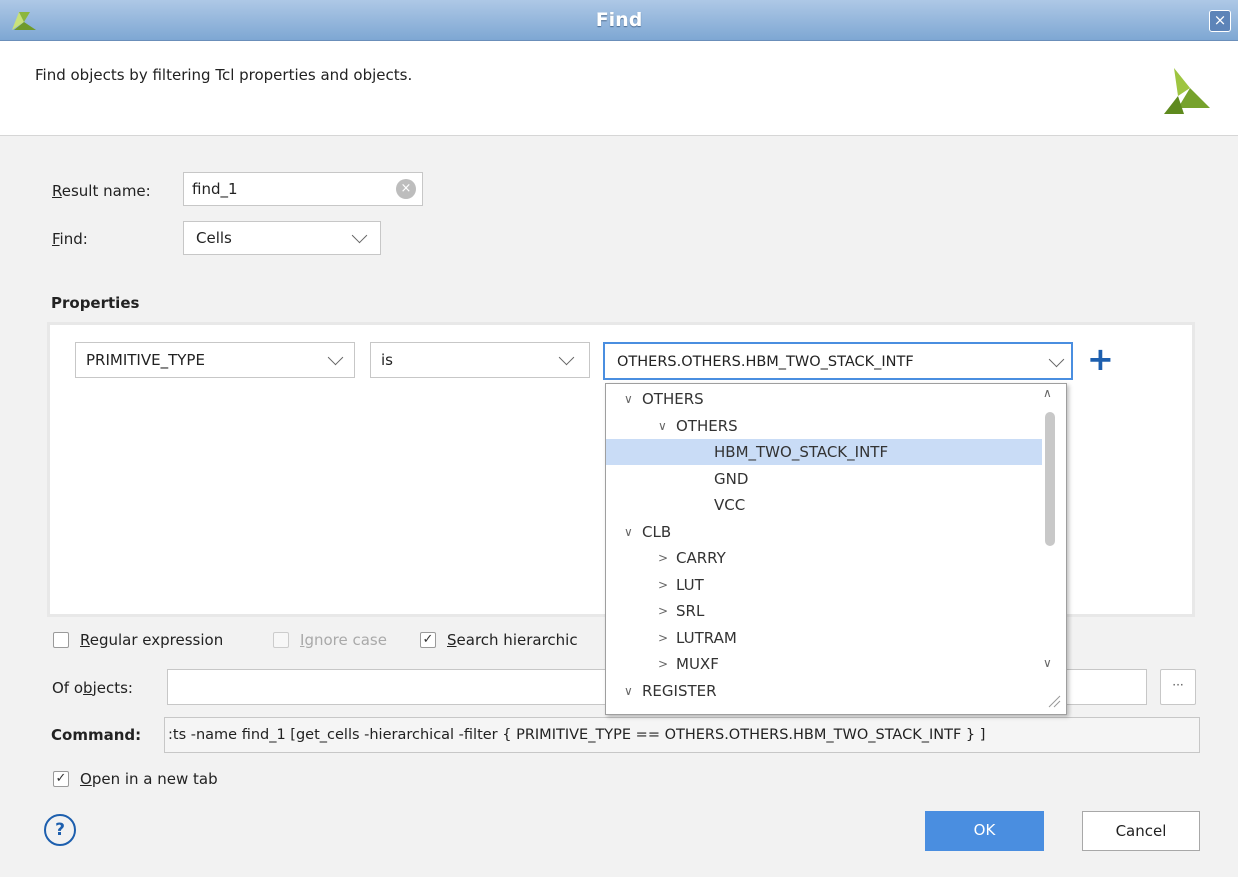 The height and width of the screenshot is (877, 1238). I want to click on command-label: Command:, so click(96, 735).